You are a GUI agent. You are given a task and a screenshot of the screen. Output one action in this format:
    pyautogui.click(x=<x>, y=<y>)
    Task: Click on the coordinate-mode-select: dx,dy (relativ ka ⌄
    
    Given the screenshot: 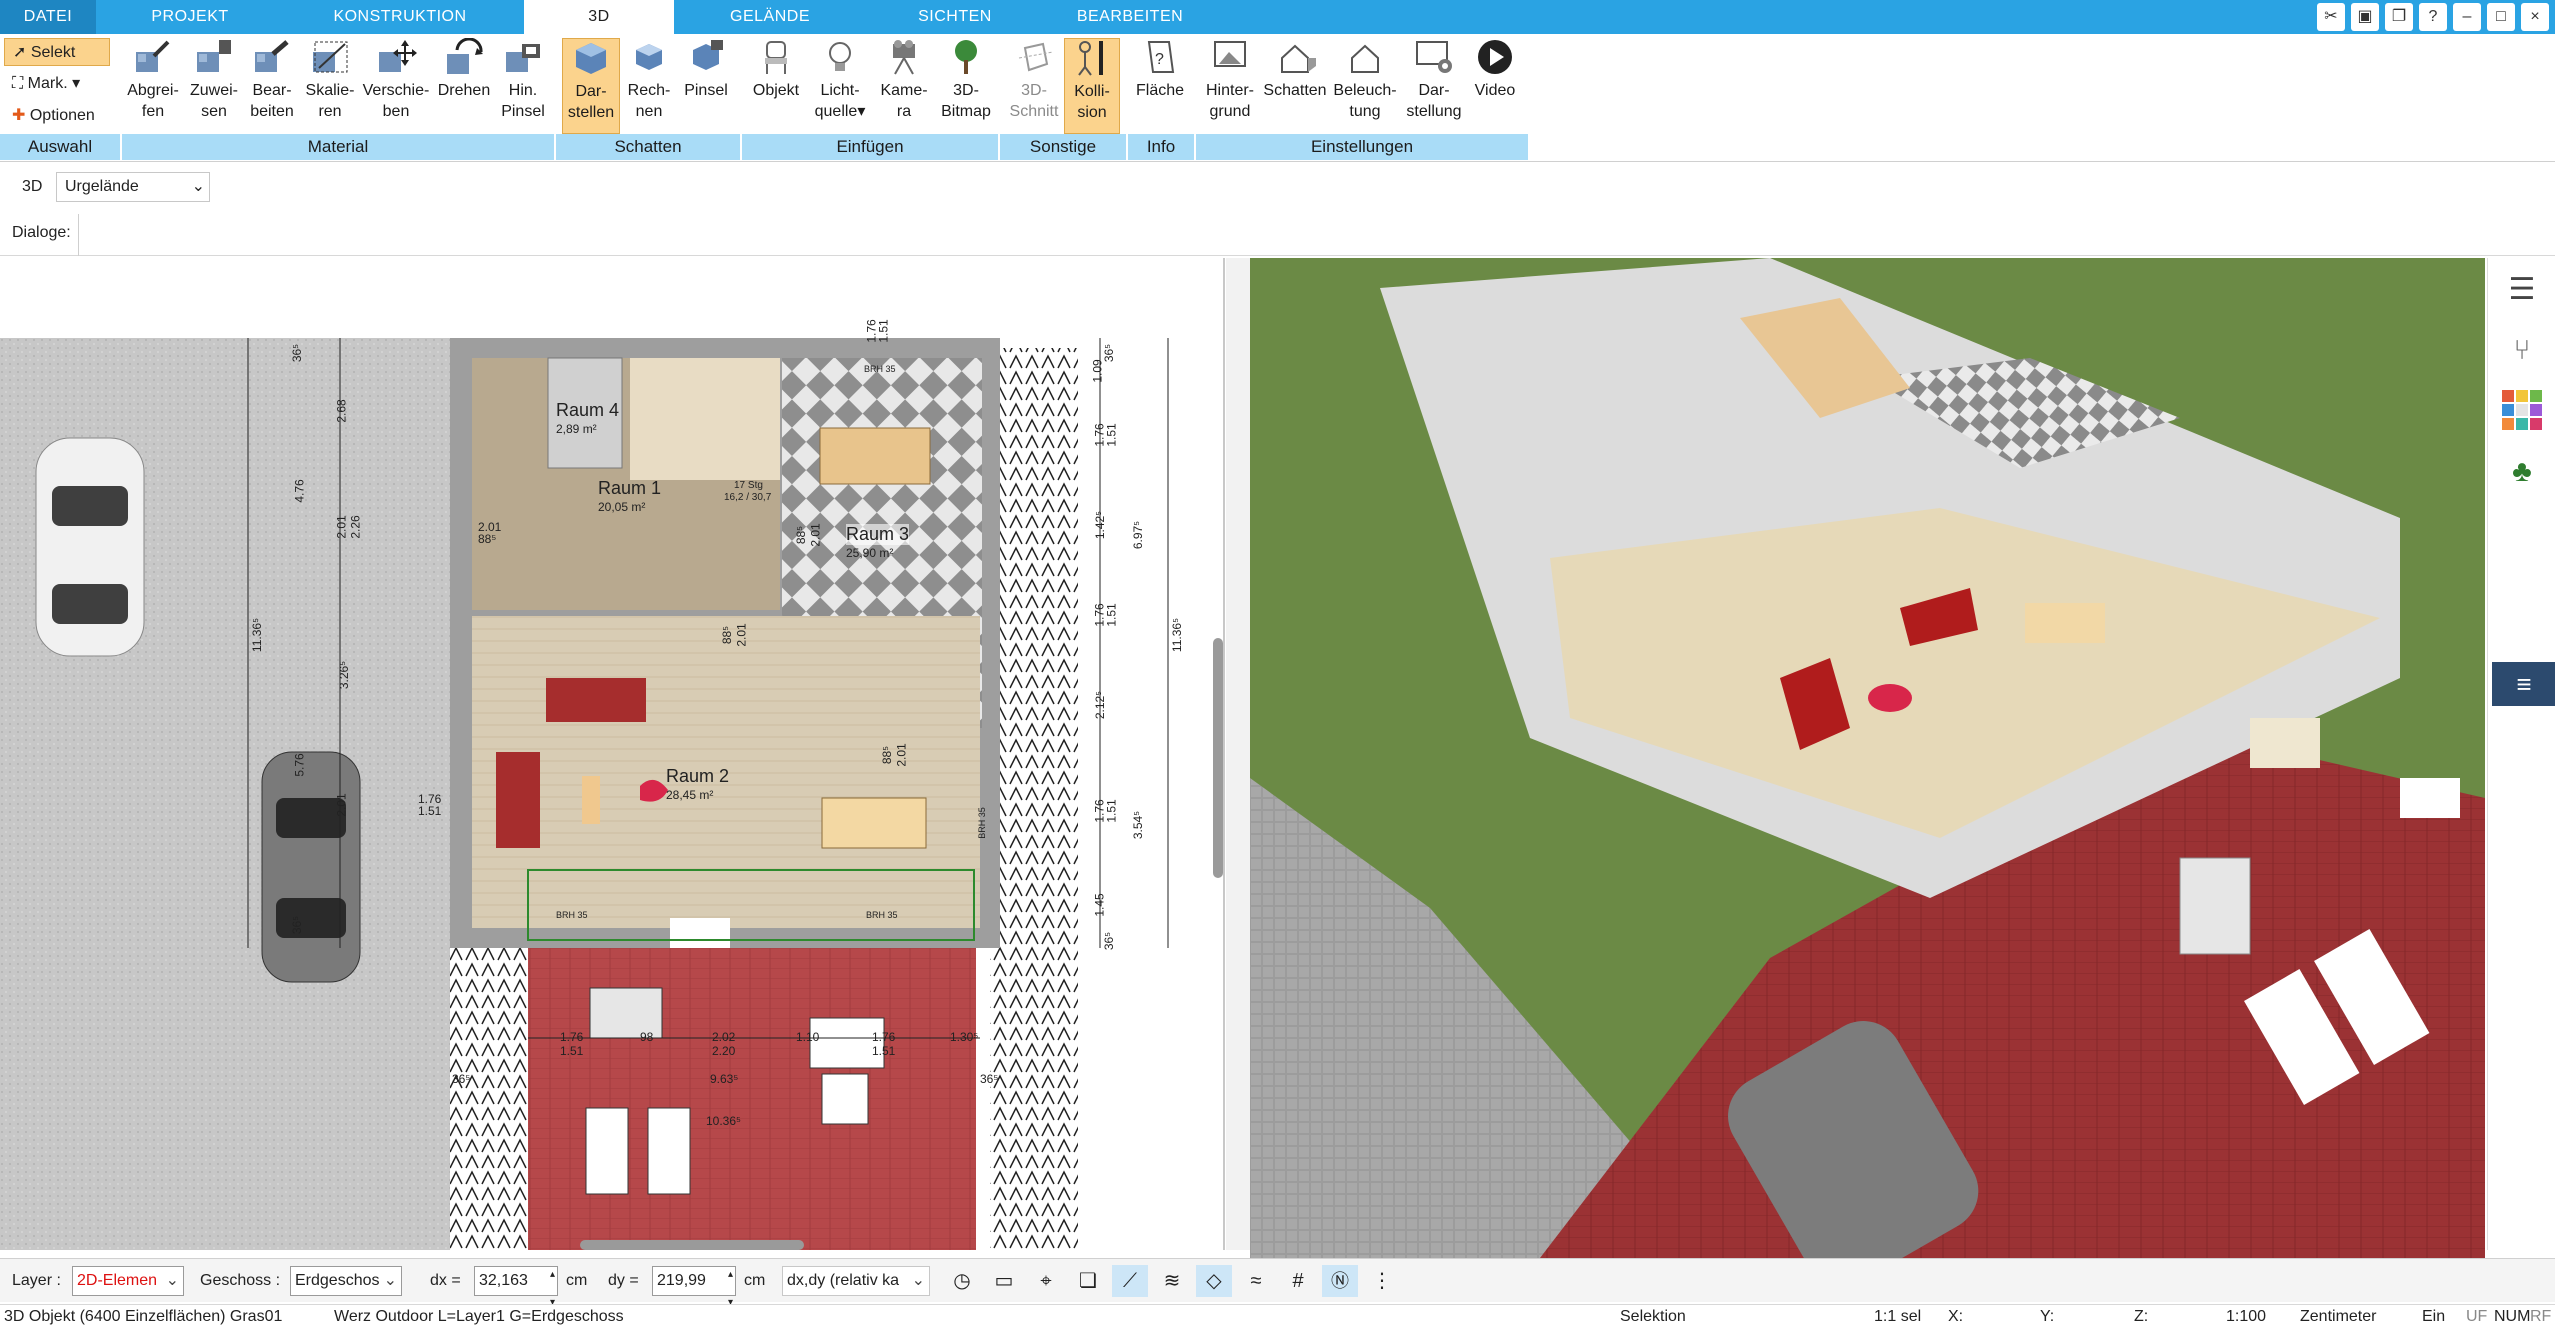 What is the action you would take?
    pyautogui.click(x=856, y=1281)
    